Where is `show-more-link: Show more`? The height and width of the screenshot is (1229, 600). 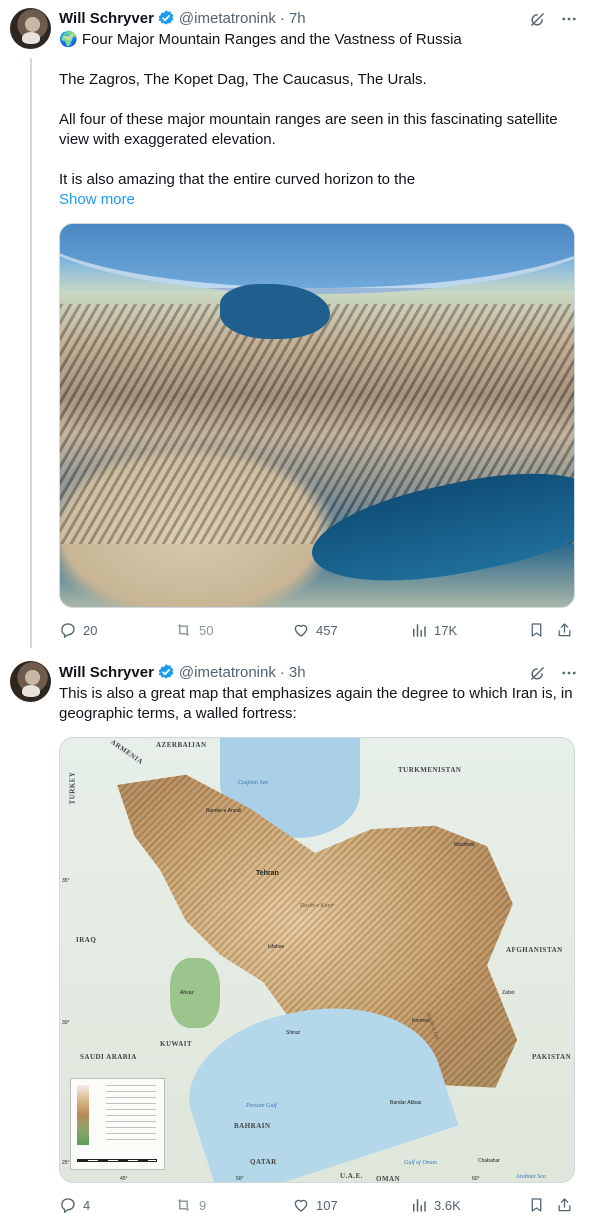 show-more-link: Show more is located at coordinates (319, 200).